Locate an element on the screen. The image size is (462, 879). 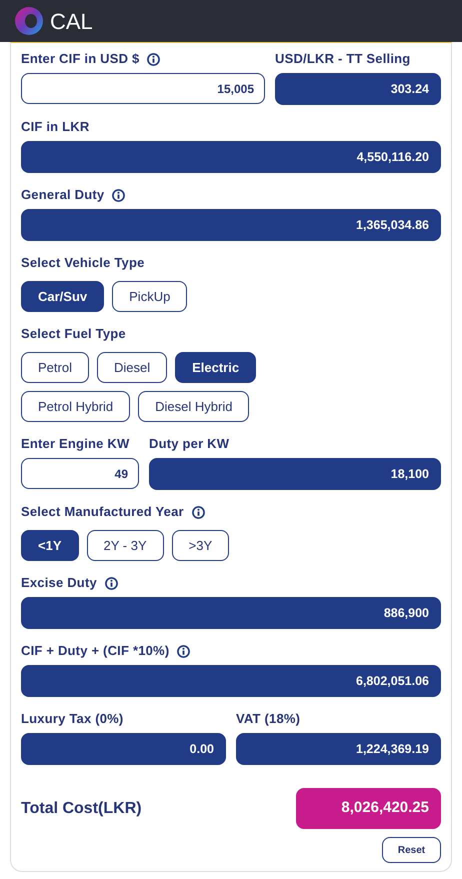
option-button: <1Y is located at coordinates (49, 545).